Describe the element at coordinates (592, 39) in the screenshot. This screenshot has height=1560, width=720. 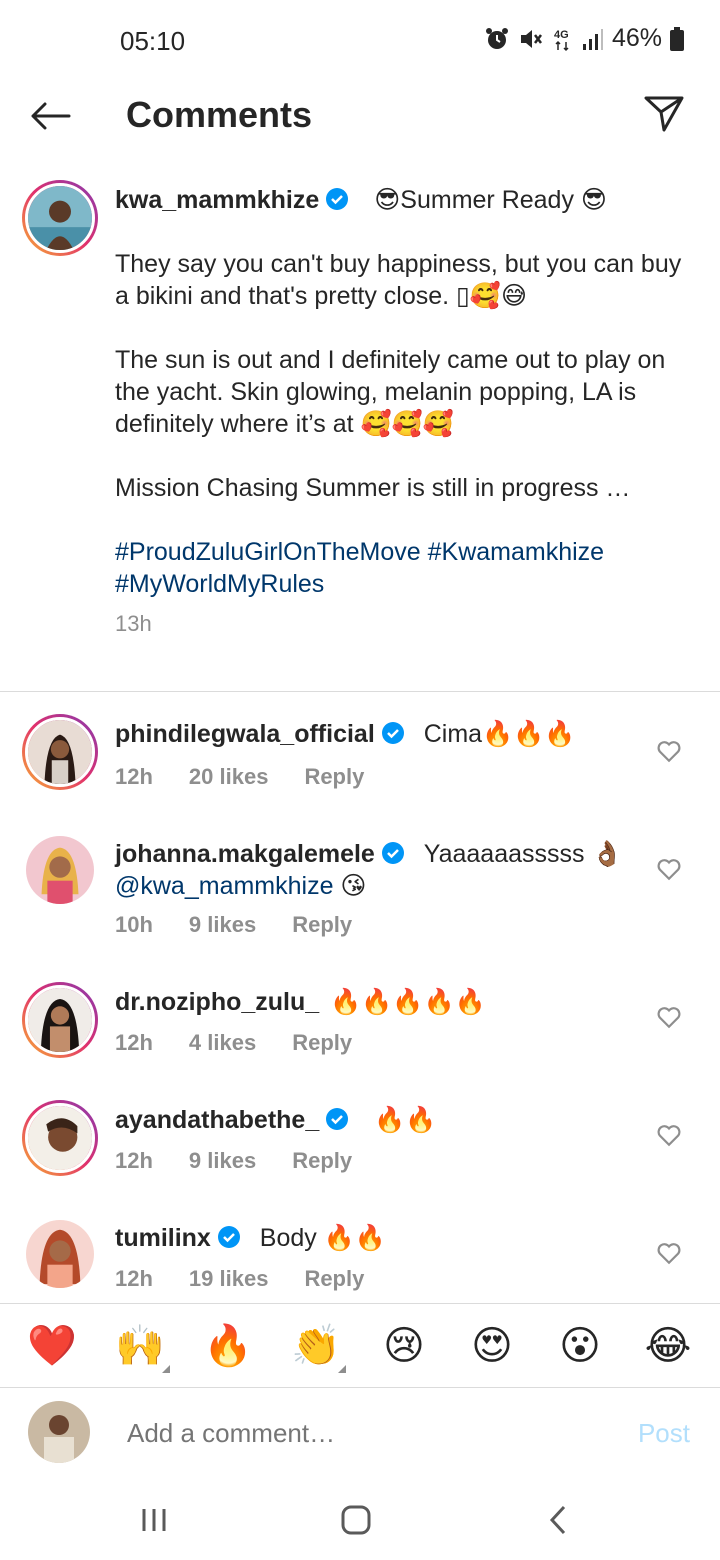
I see `signal-icon` at that location.